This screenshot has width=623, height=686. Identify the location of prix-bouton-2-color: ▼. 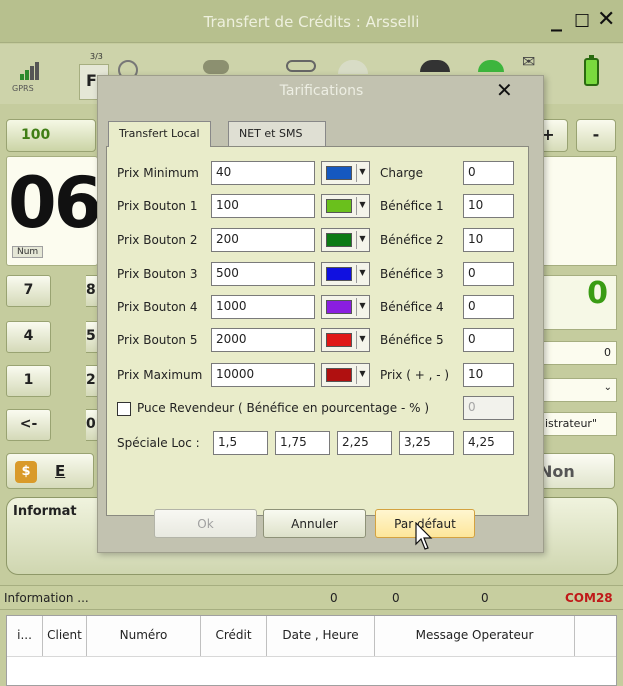
(345, 240).